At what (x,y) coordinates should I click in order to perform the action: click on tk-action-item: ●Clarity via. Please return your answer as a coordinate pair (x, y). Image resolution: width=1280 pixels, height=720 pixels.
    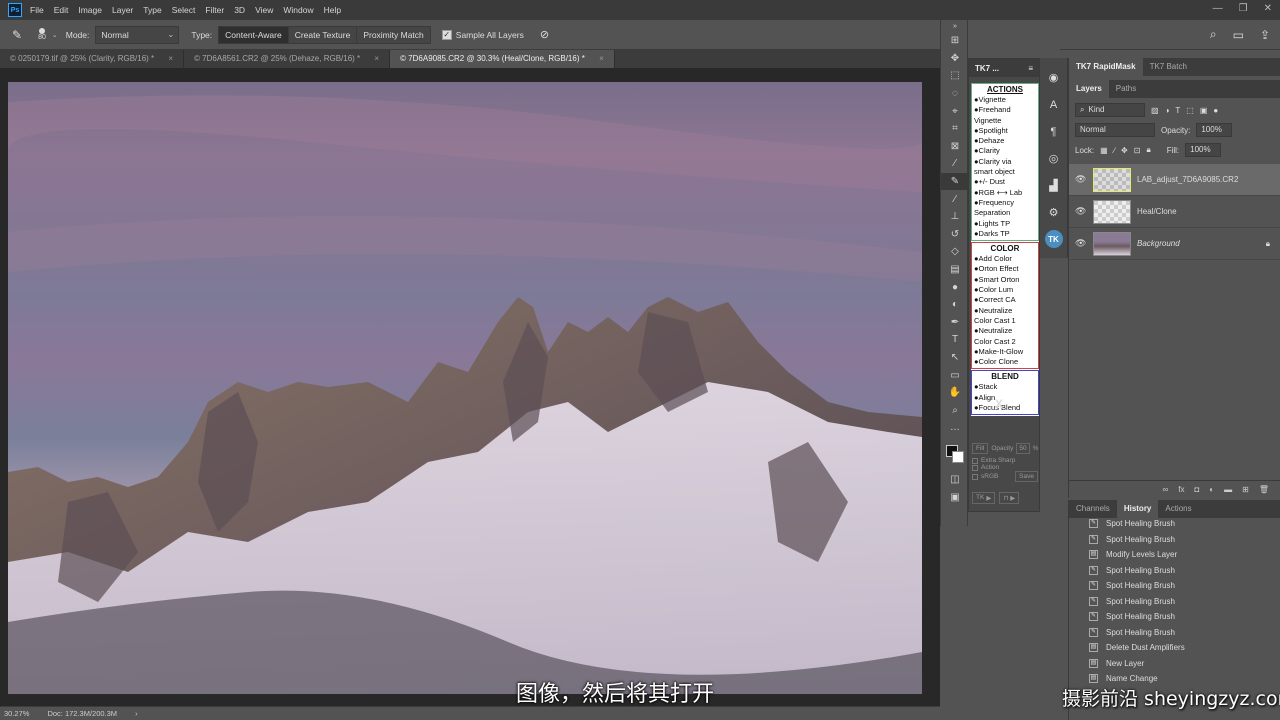
    Looking at the image, I should click on (1005, 162).